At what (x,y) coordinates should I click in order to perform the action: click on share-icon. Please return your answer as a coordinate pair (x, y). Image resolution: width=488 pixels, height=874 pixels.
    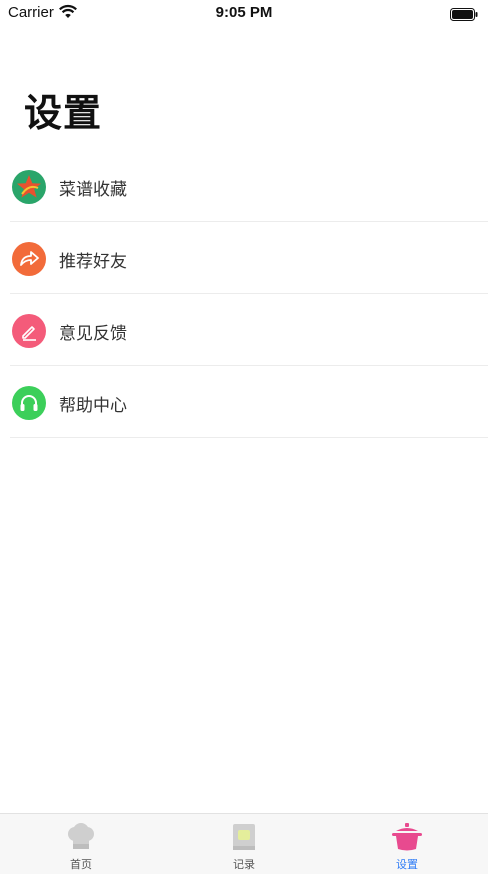
    Looking at the image, I should click on (29, 259).